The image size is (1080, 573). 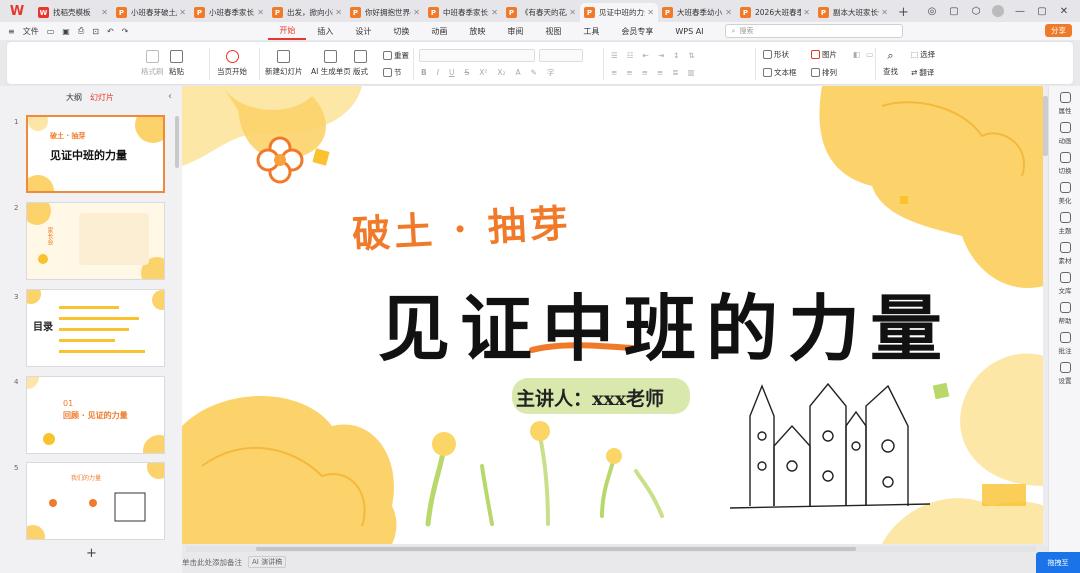 What do you see at coordinates (689, 31) in the screenshot?
I see `ribbon-tab-11: WPS AI` at bounding box center [689, 31].